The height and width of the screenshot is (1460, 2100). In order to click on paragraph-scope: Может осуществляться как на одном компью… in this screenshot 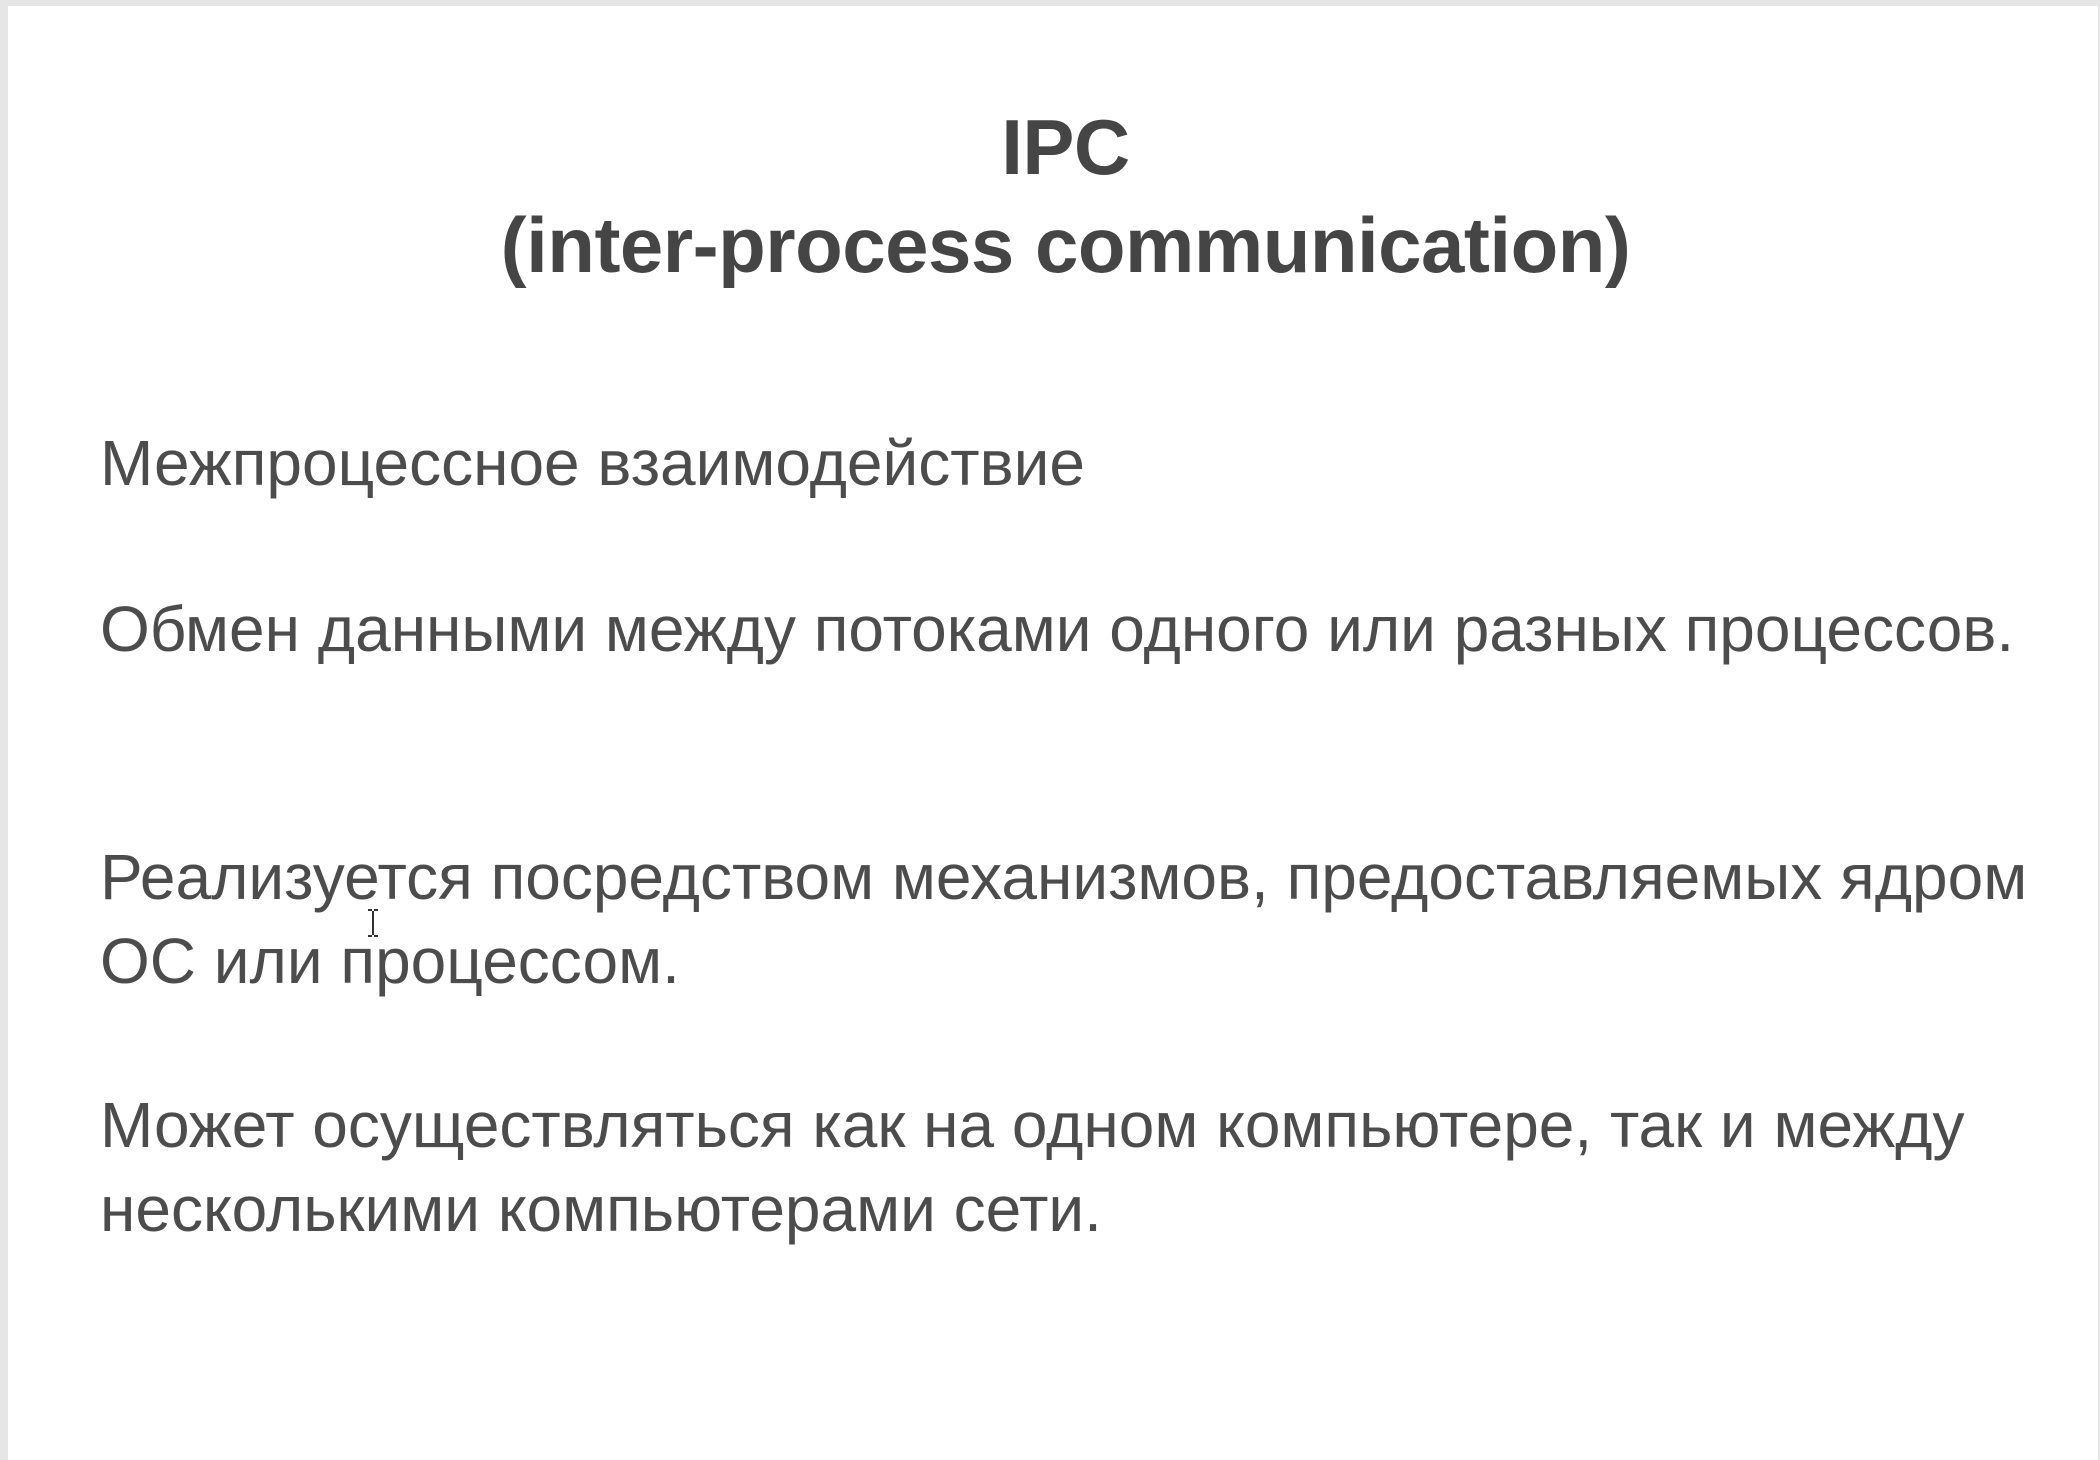, I will do `click(1032, 1167)`.